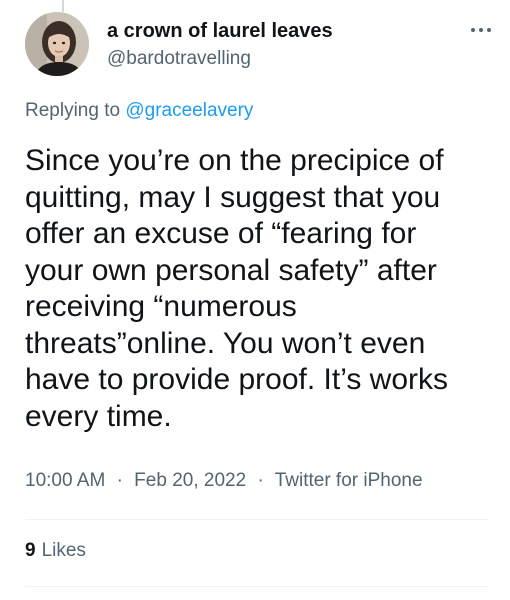 This screenshot has width=510, height=600. What do you see at coordinates (30, 550) in the screenshot?
I see `likes-count: 9` at bounding box center [30, 550].